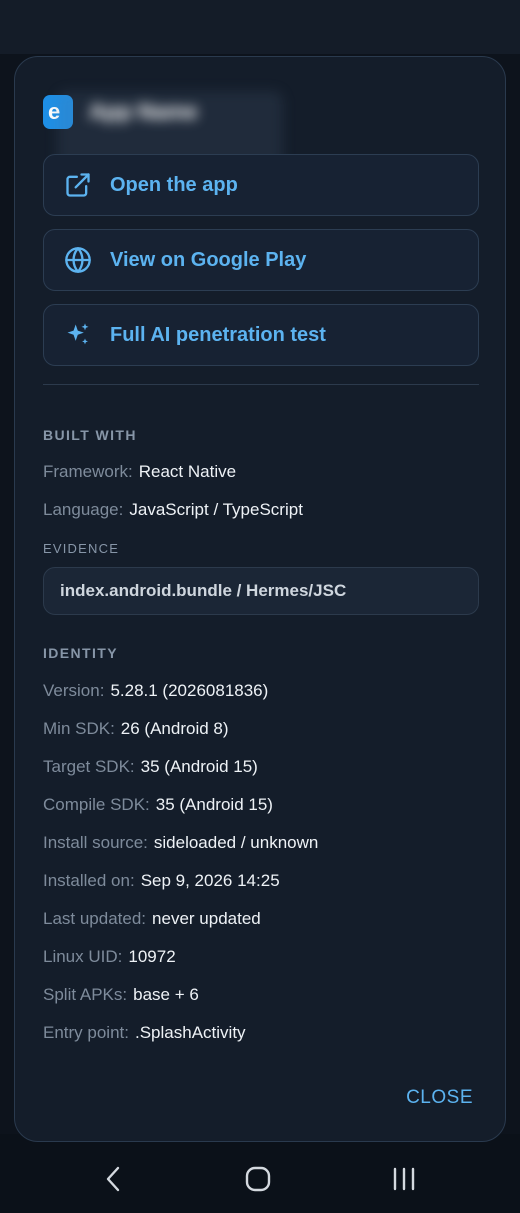 This screenshot has height=1213, width=520. I want to click on identity-row-entry-point: Entry point: .SplashActivity, so click(144, 1033).